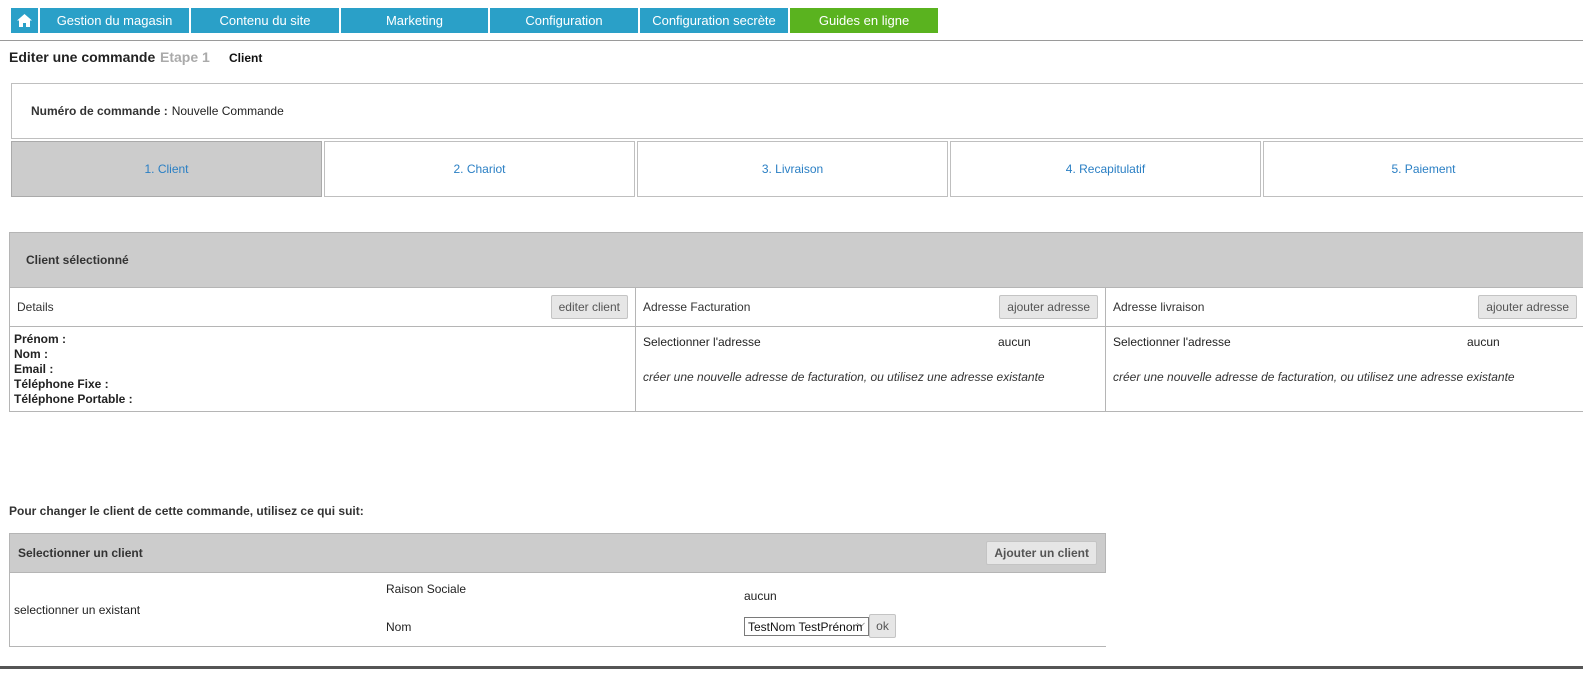 The height and width of the screenshot is (675, 1583). I want to click on select-client-title: Selectionner un client, so click(80, 553).